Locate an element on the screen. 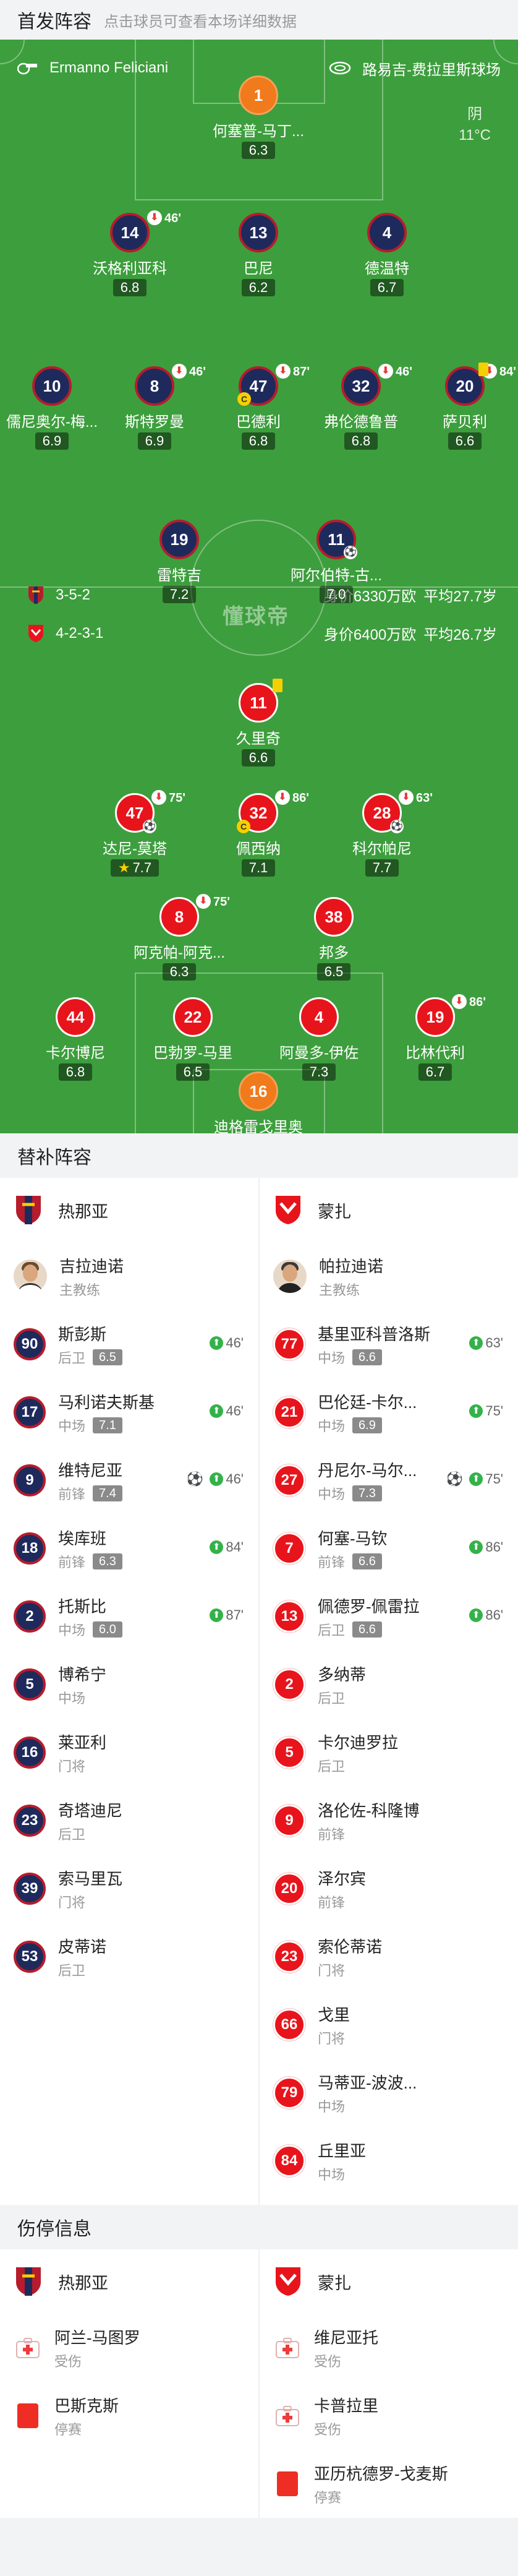 Image resolution: width=518 pixels, height=2576 pixels. sub-player-row: 66 戈里 门将 is located at coordinates (389, 2025).